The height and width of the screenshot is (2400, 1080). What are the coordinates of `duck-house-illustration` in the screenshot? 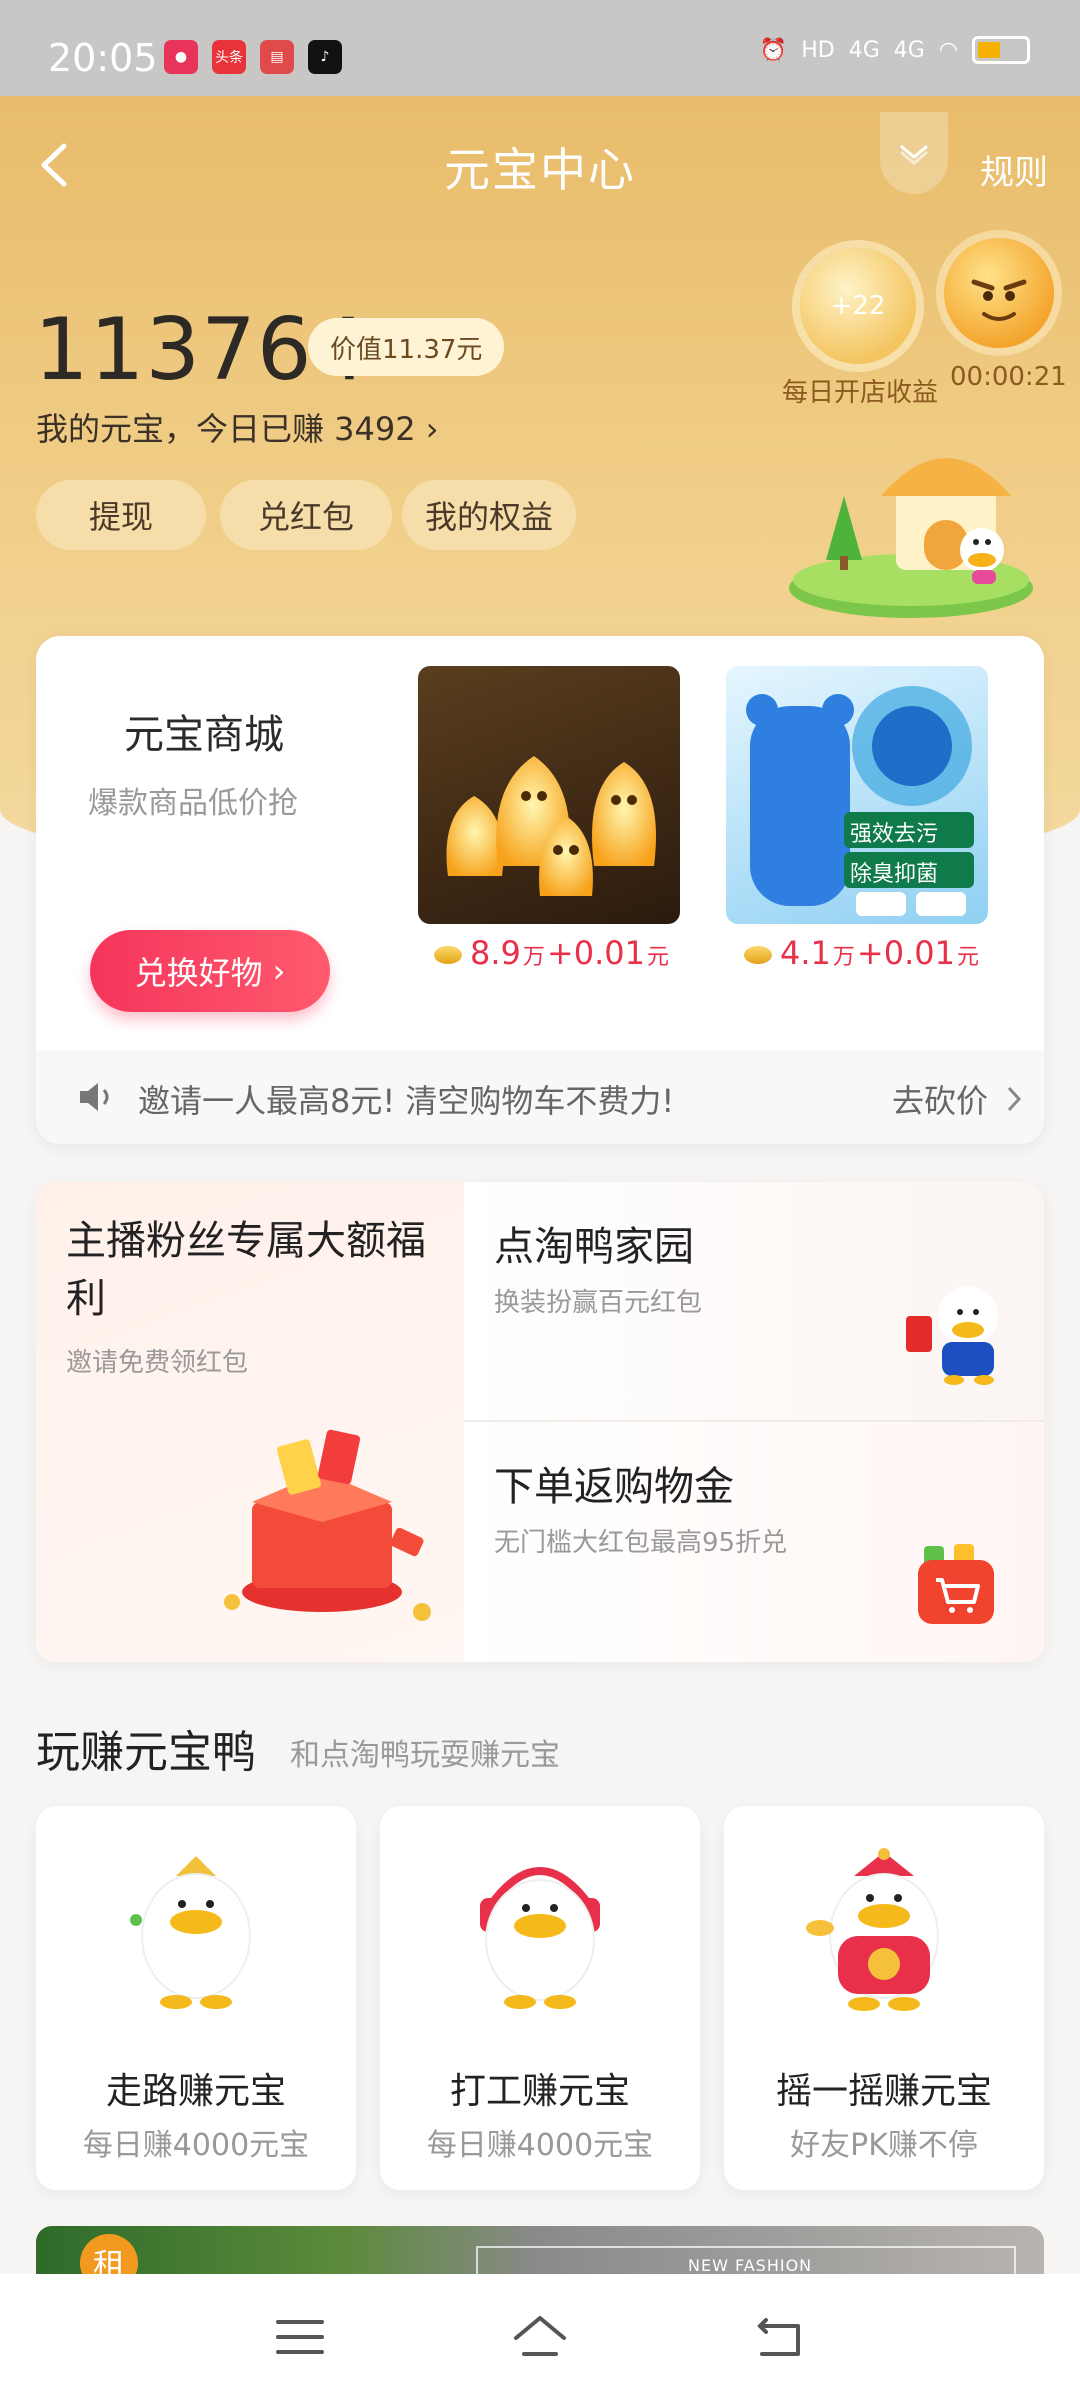 It's located at (911, 515).